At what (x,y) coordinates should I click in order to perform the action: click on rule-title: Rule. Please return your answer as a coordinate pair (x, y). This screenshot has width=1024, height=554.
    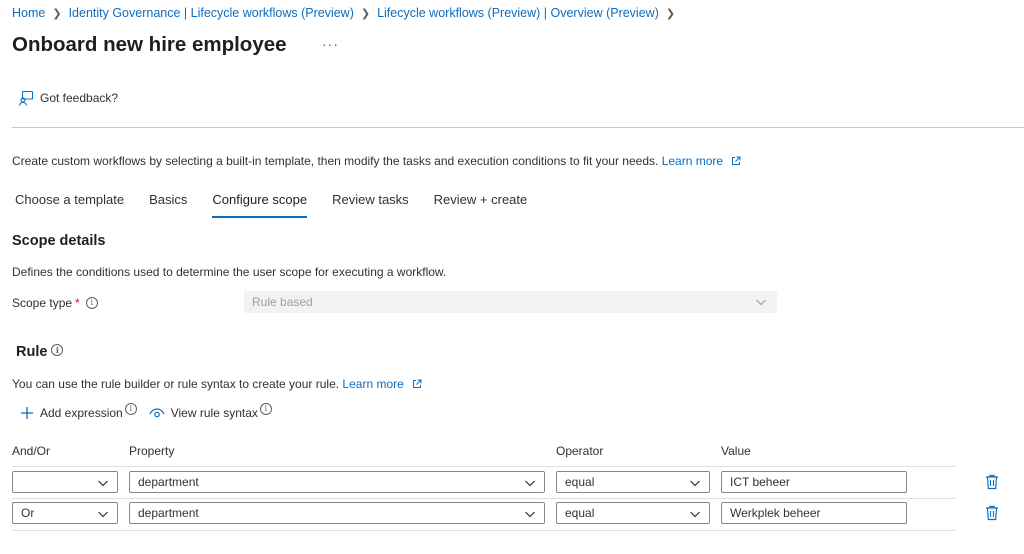
    Looking at the image, I should click on (32, 352).